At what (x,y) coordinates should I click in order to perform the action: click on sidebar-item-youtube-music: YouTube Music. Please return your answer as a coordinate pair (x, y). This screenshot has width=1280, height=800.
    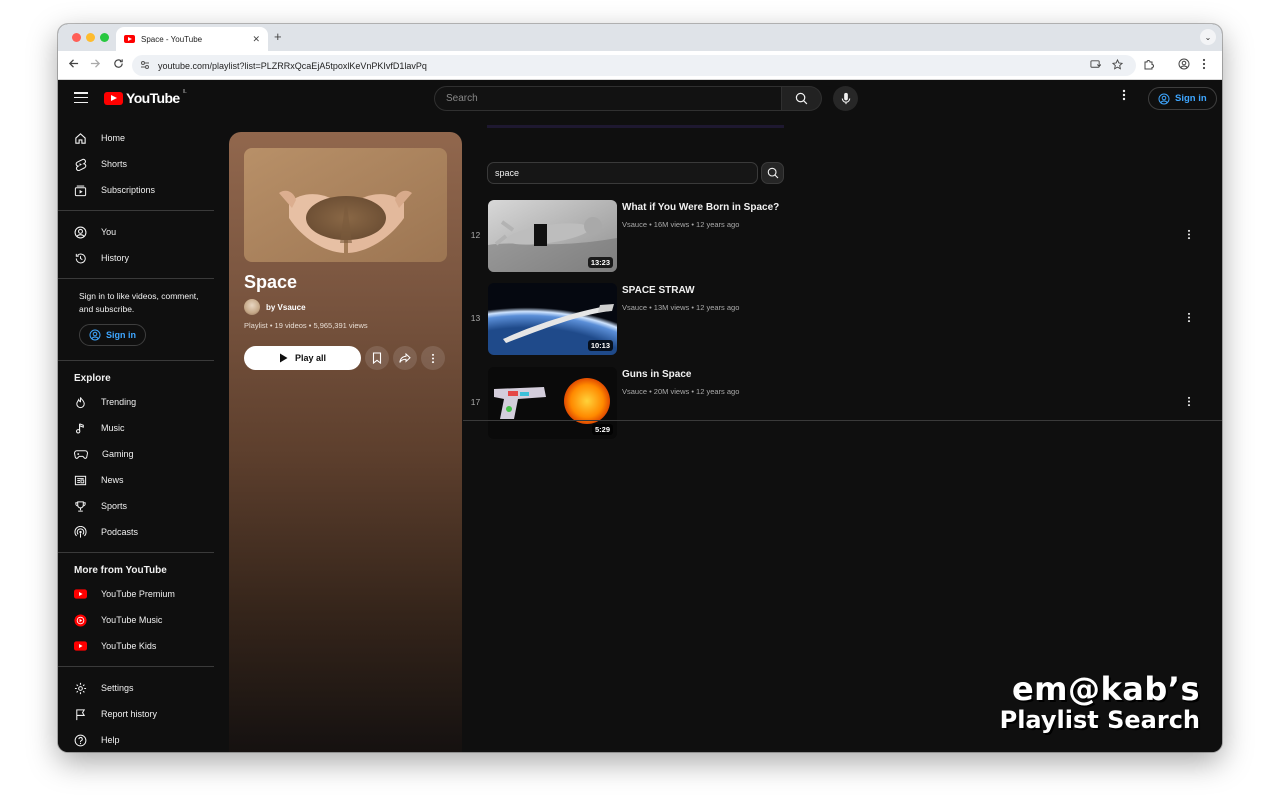
    Looking at the image, I should click on (136, 620).